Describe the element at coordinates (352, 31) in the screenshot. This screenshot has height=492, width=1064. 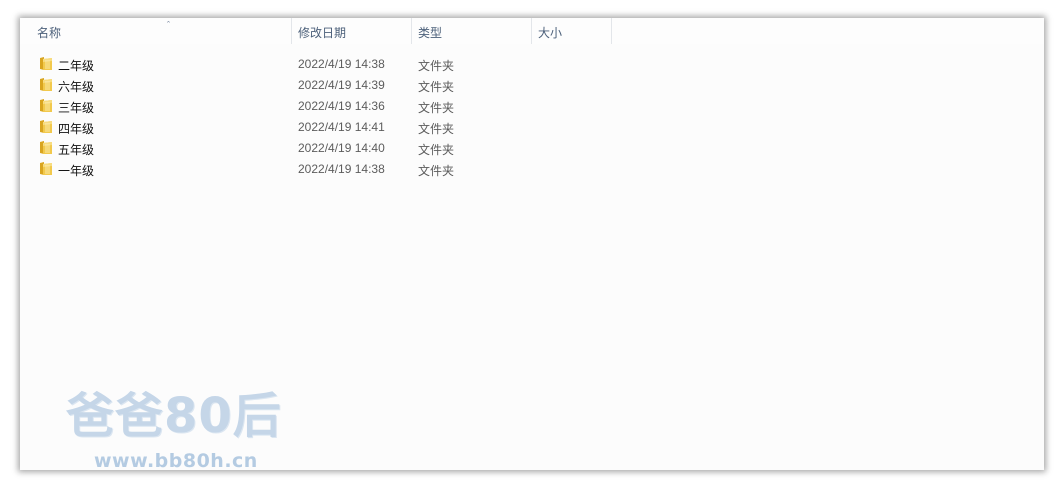
I see `column-header-date: 修改日期` at that location.